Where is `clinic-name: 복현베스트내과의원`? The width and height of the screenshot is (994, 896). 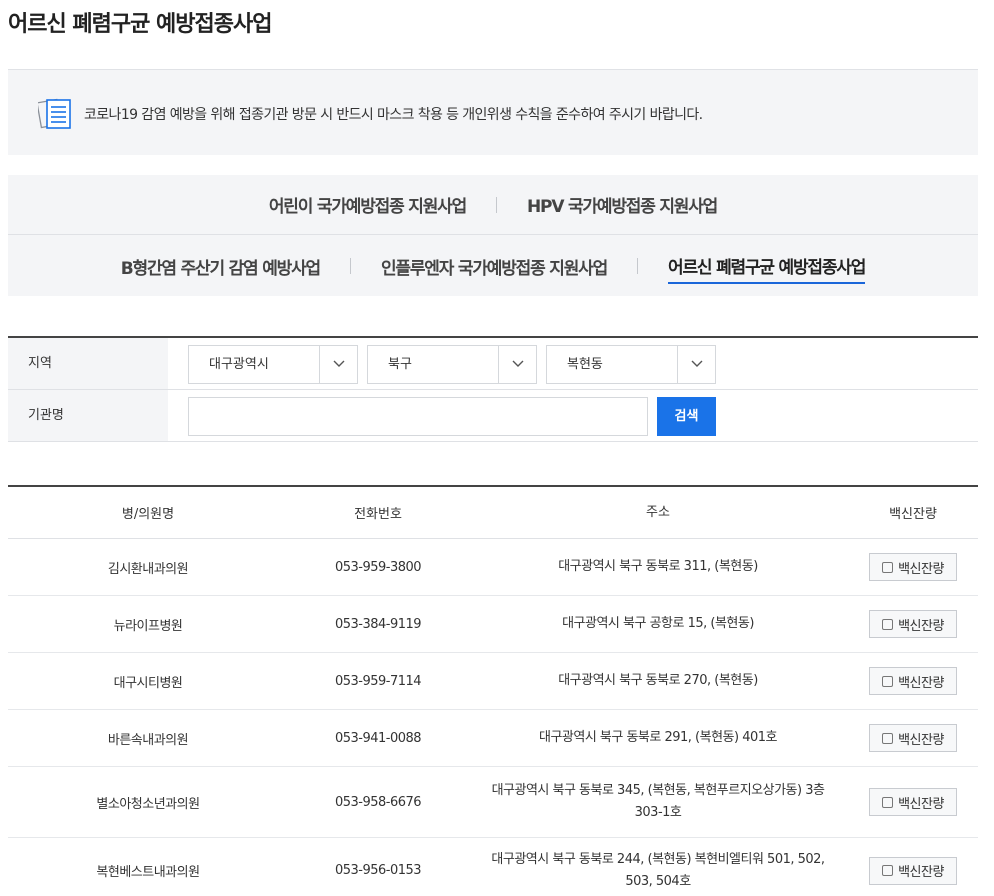
clinic-name: 복현베스트내과의원 is located at coordinates (148, 872).